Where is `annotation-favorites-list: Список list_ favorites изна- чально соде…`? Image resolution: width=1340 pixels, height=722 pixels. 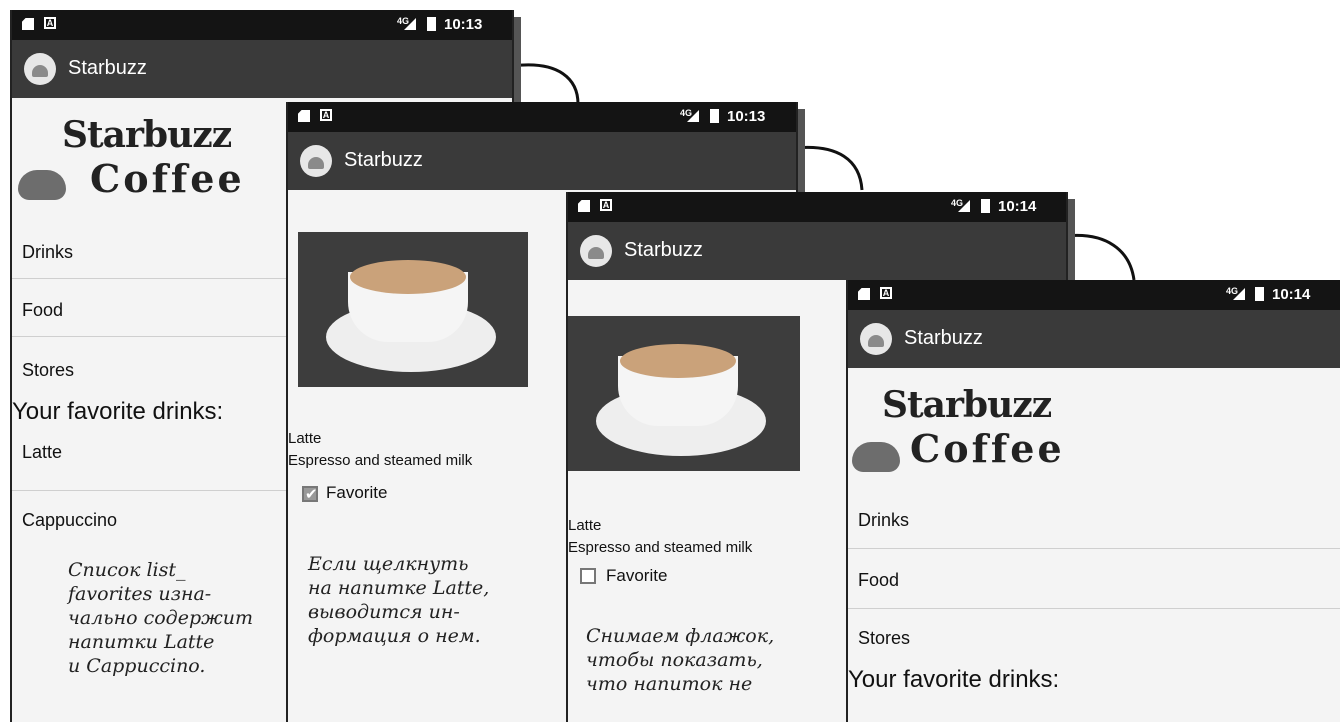
annotation-favorites-list: Список list_ favorites изна- чально соде… is located at coordinates (160, 618).